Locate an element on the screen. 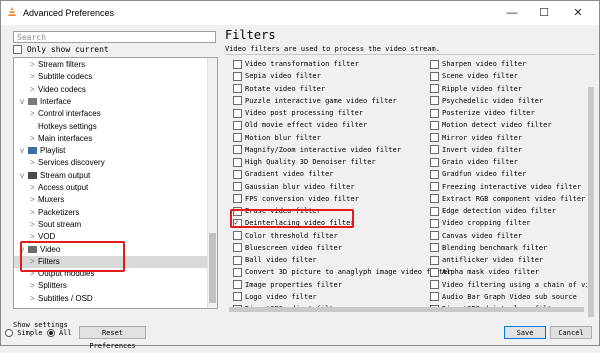 This screenshot has height=353, width=600. filter-option: Image properties filter is located at coordinates (287, 285).